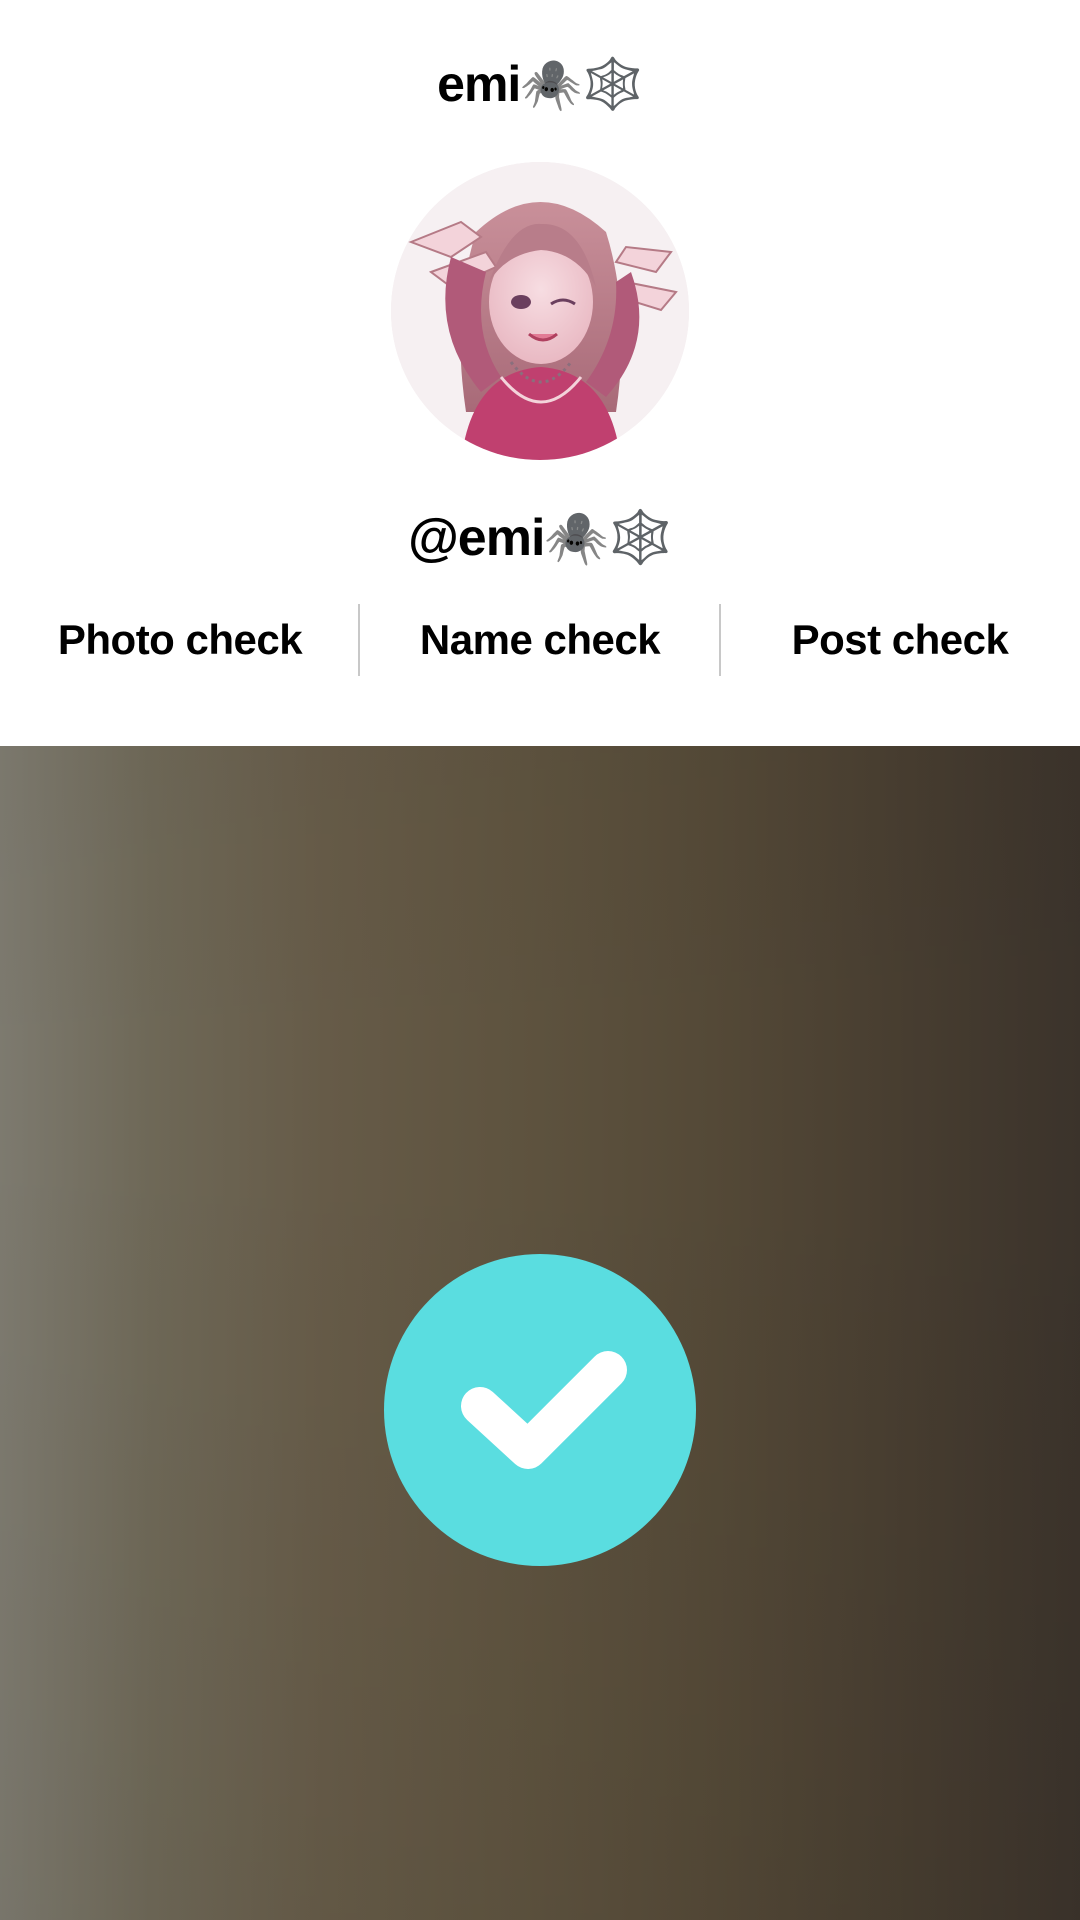 Image resolution: width=1080 pixels, height=1920 pixels. I want to click on name-check-button: Name check, so click(540, 640).